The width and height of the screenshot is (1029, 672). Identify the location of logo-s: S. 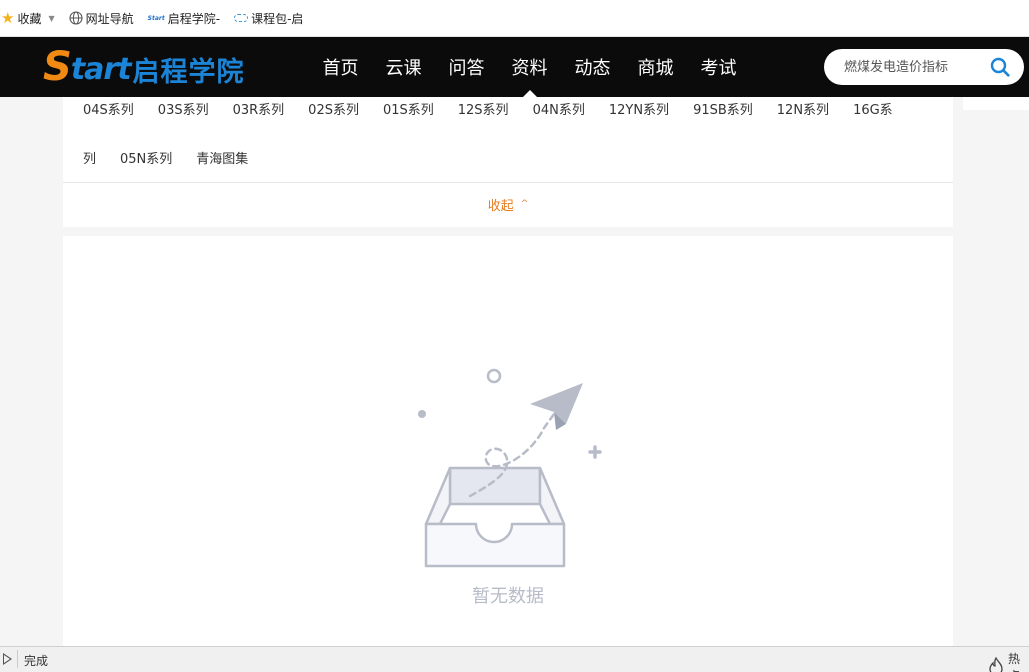
(57, 67).